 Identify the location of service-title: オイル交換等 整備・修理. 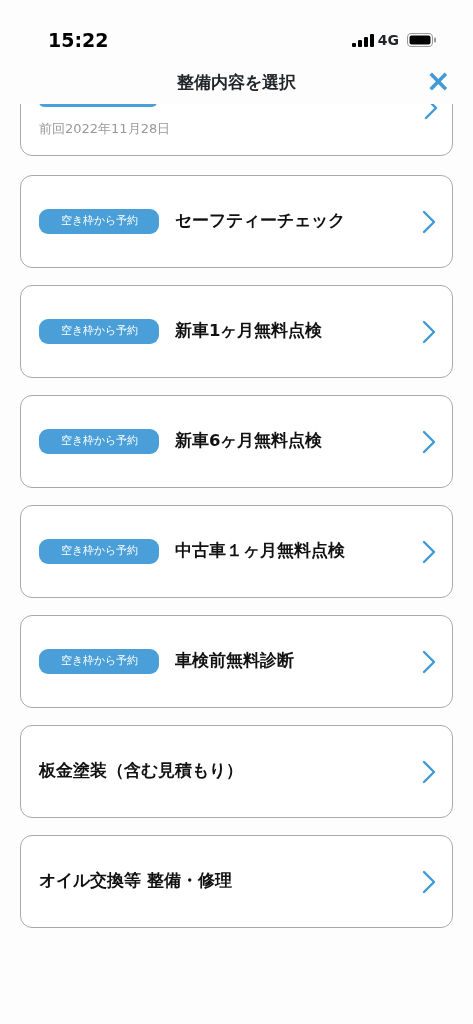
(136, 881).